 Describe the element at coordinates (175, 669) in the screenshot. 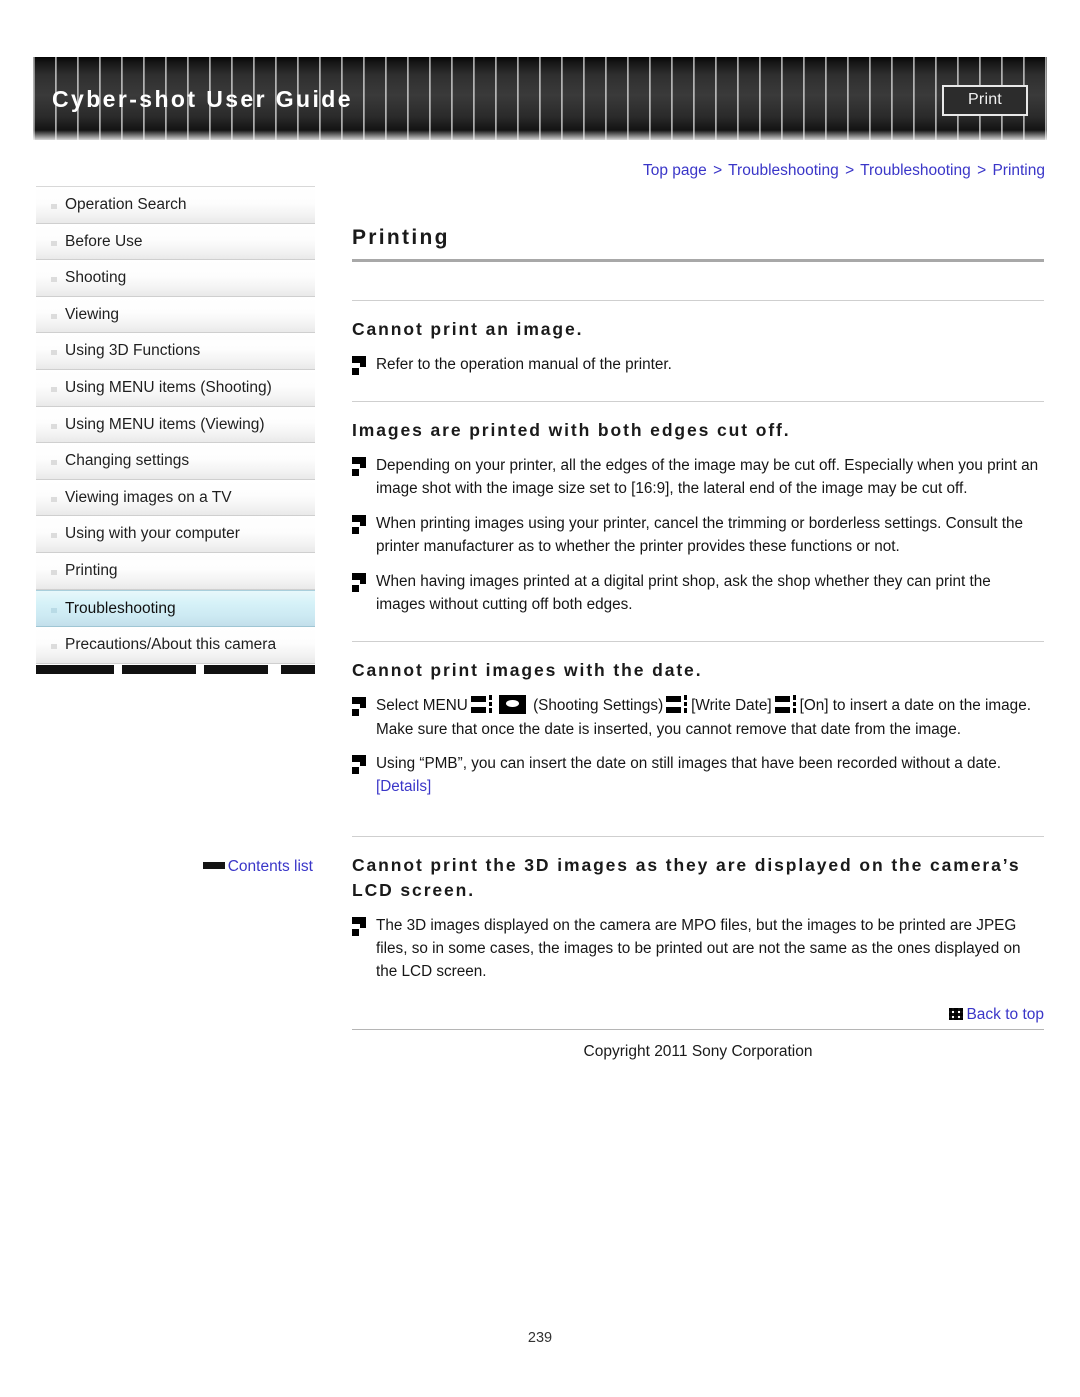

I see `sidebar-bottom-bar` at that location.